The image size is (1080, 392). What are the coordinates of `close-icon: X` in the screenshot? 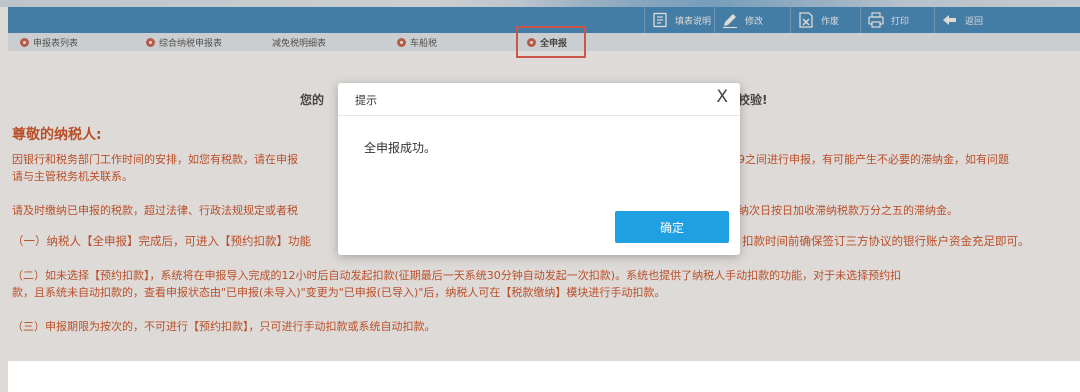 It's located at (722, 97).